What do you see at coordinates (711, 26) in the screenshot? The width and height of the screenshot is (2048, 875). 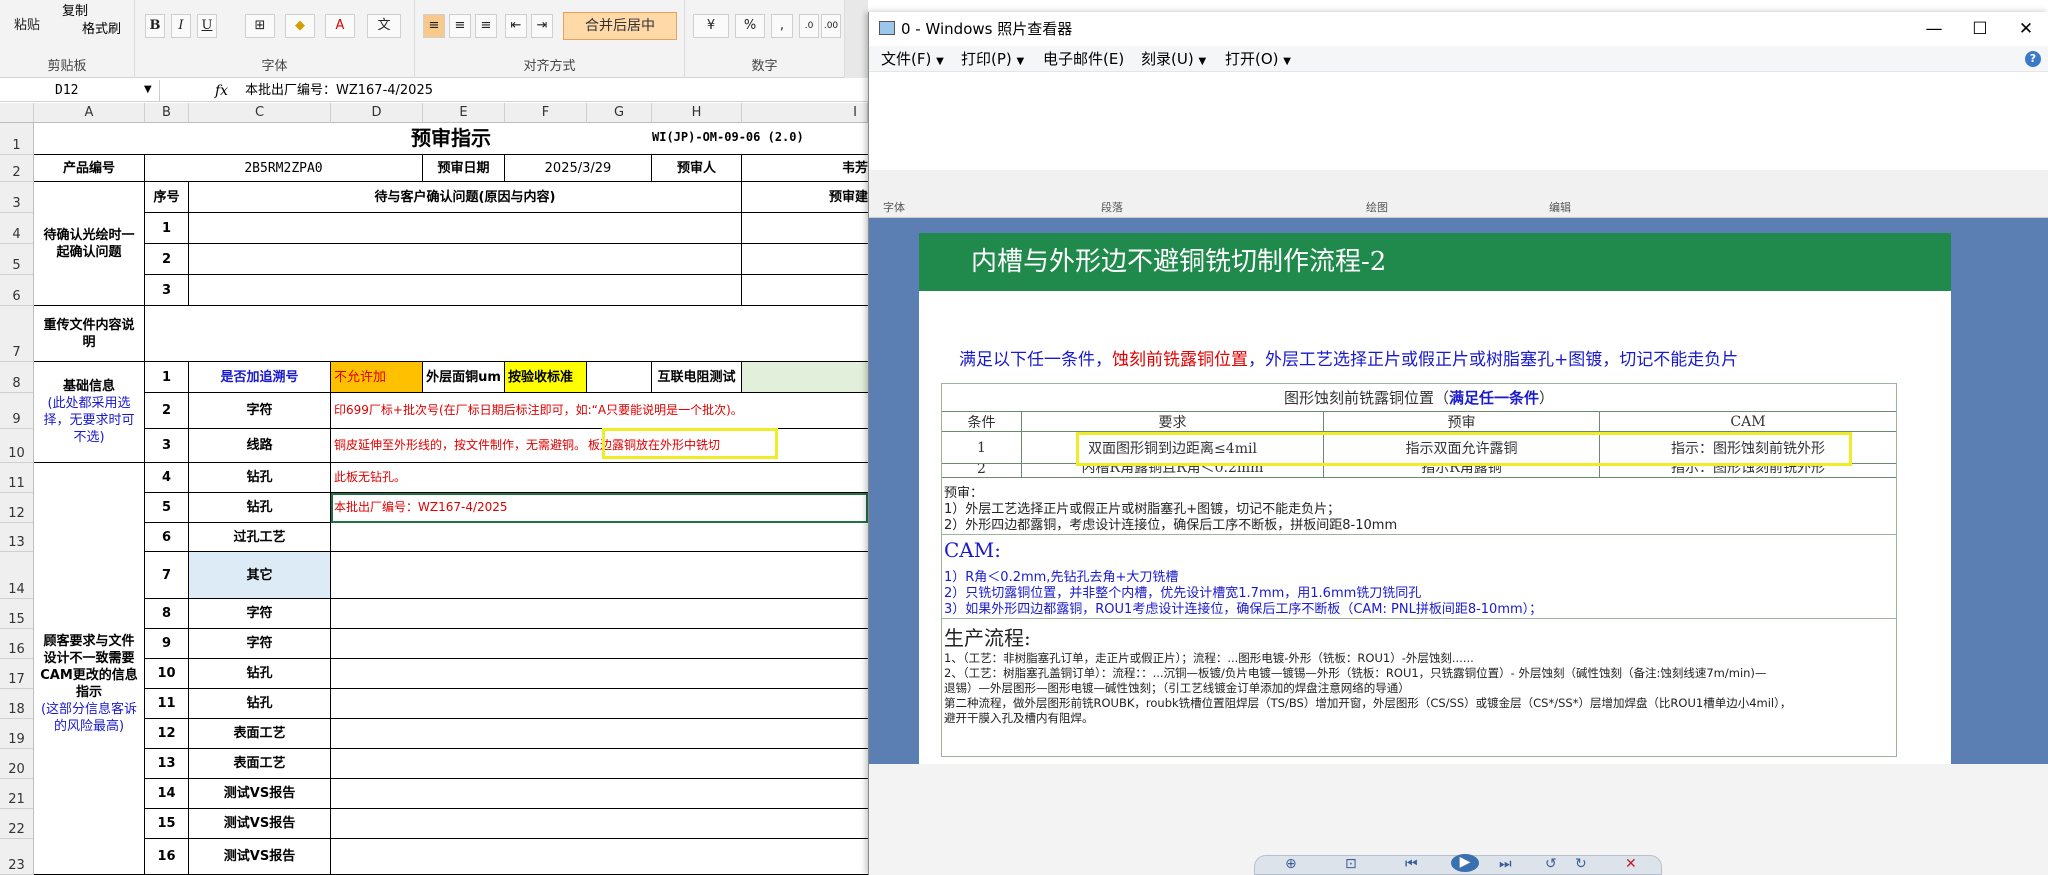 I see `currency-button: ¥` at bounding box center [711, 26].